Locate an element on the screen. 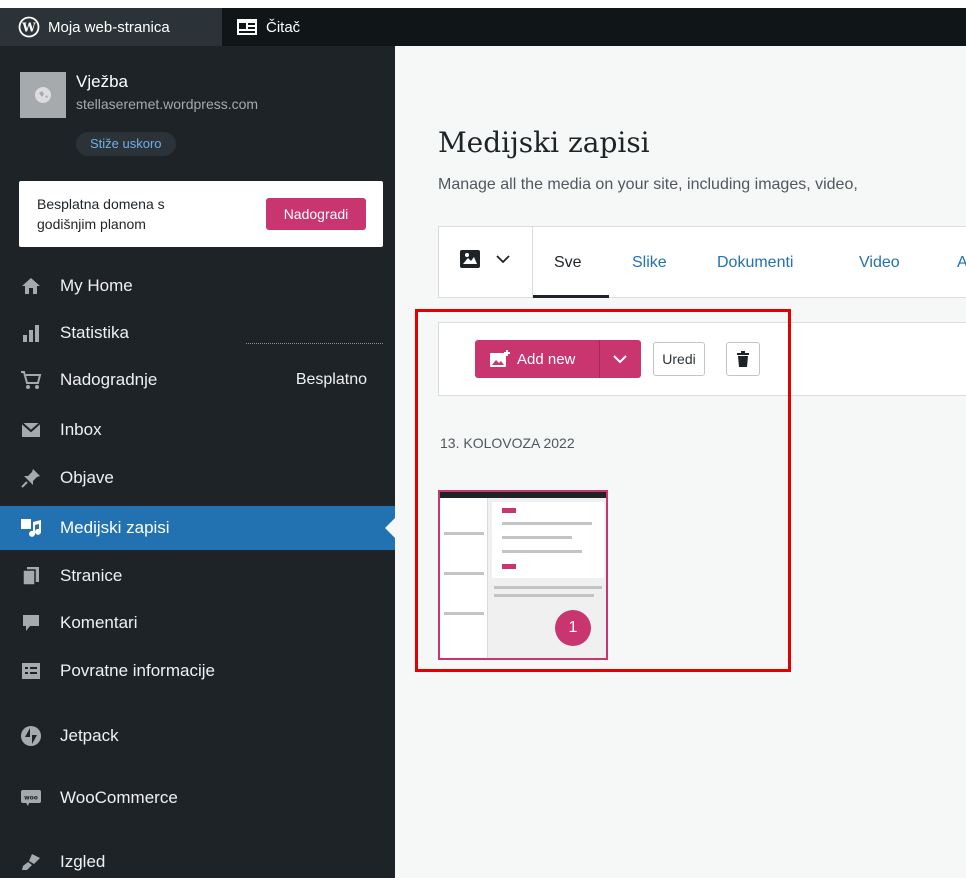  wordpress-logo-icon: W is located at coordinates (29, 27).